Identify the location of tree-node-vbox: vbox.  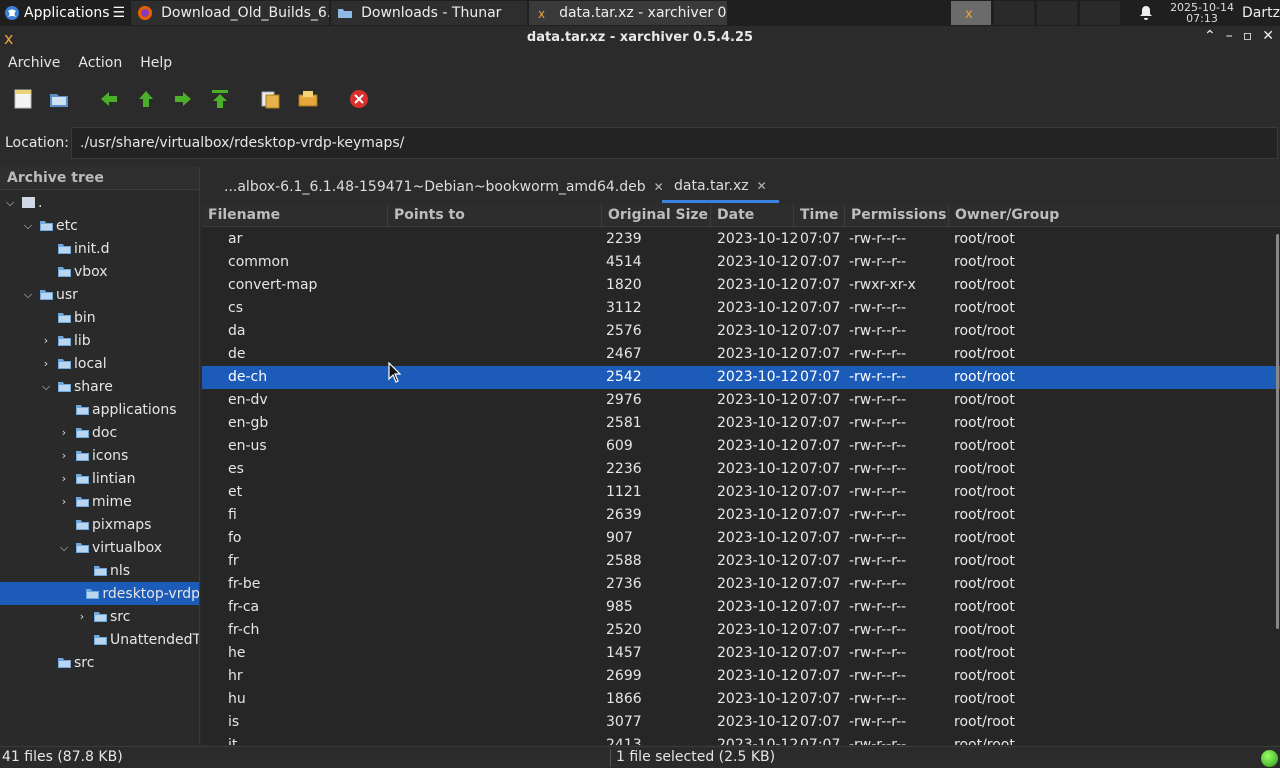
(82, 271).